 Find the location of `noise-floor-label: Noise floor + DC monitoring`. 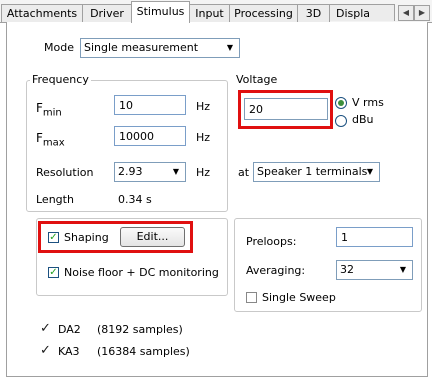

noise-floor-label: Noise floor + DC monitoring is located at coordinates (141, 272).